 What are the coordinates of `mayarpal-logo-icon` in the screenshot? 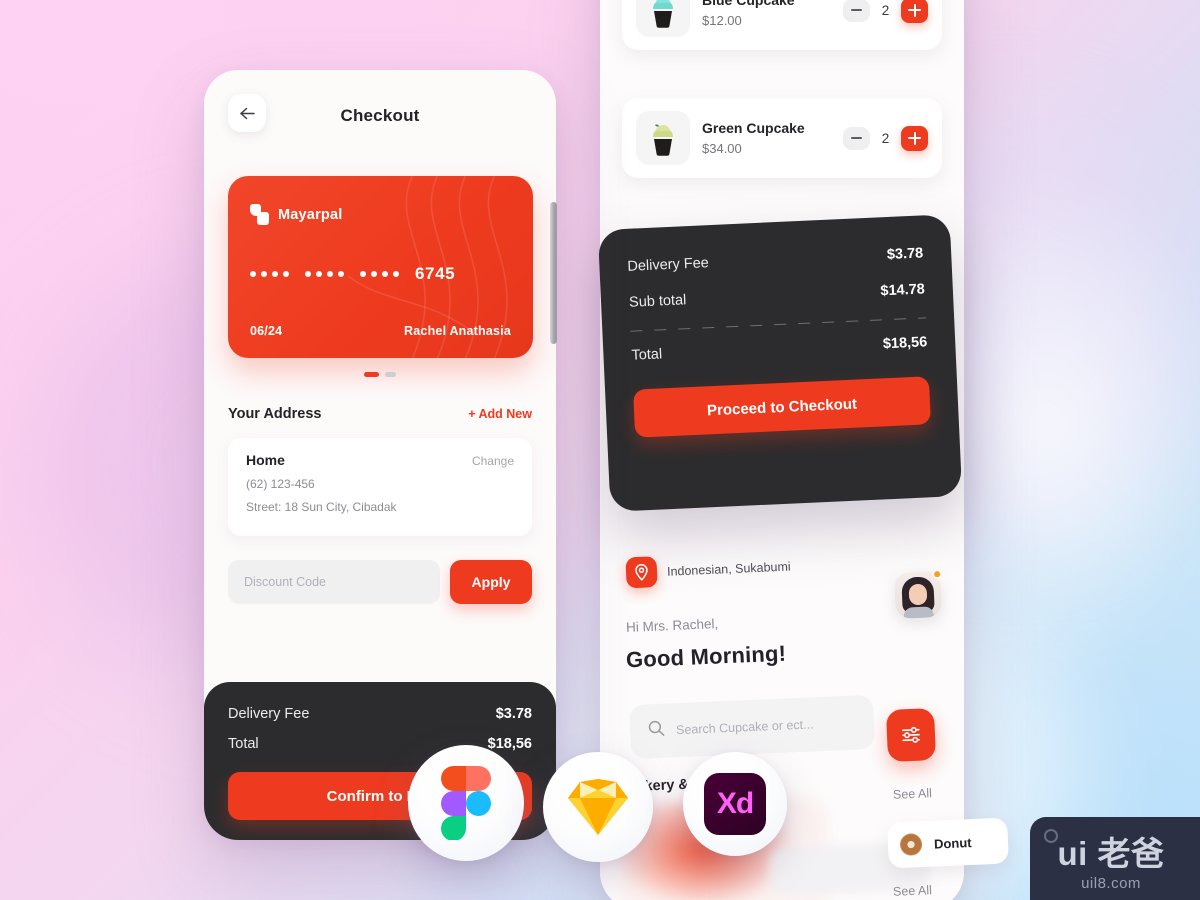 It's located at (259, 214).